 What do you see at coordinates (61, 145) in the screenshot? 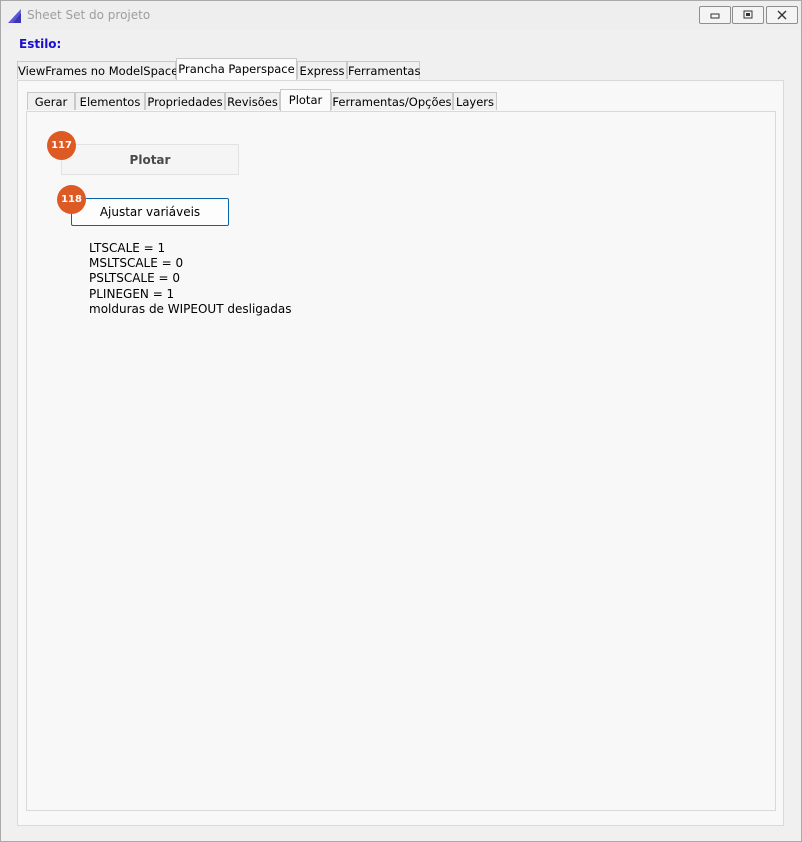
I see `step-badge-117: 117` at bounding box center [61, 145].